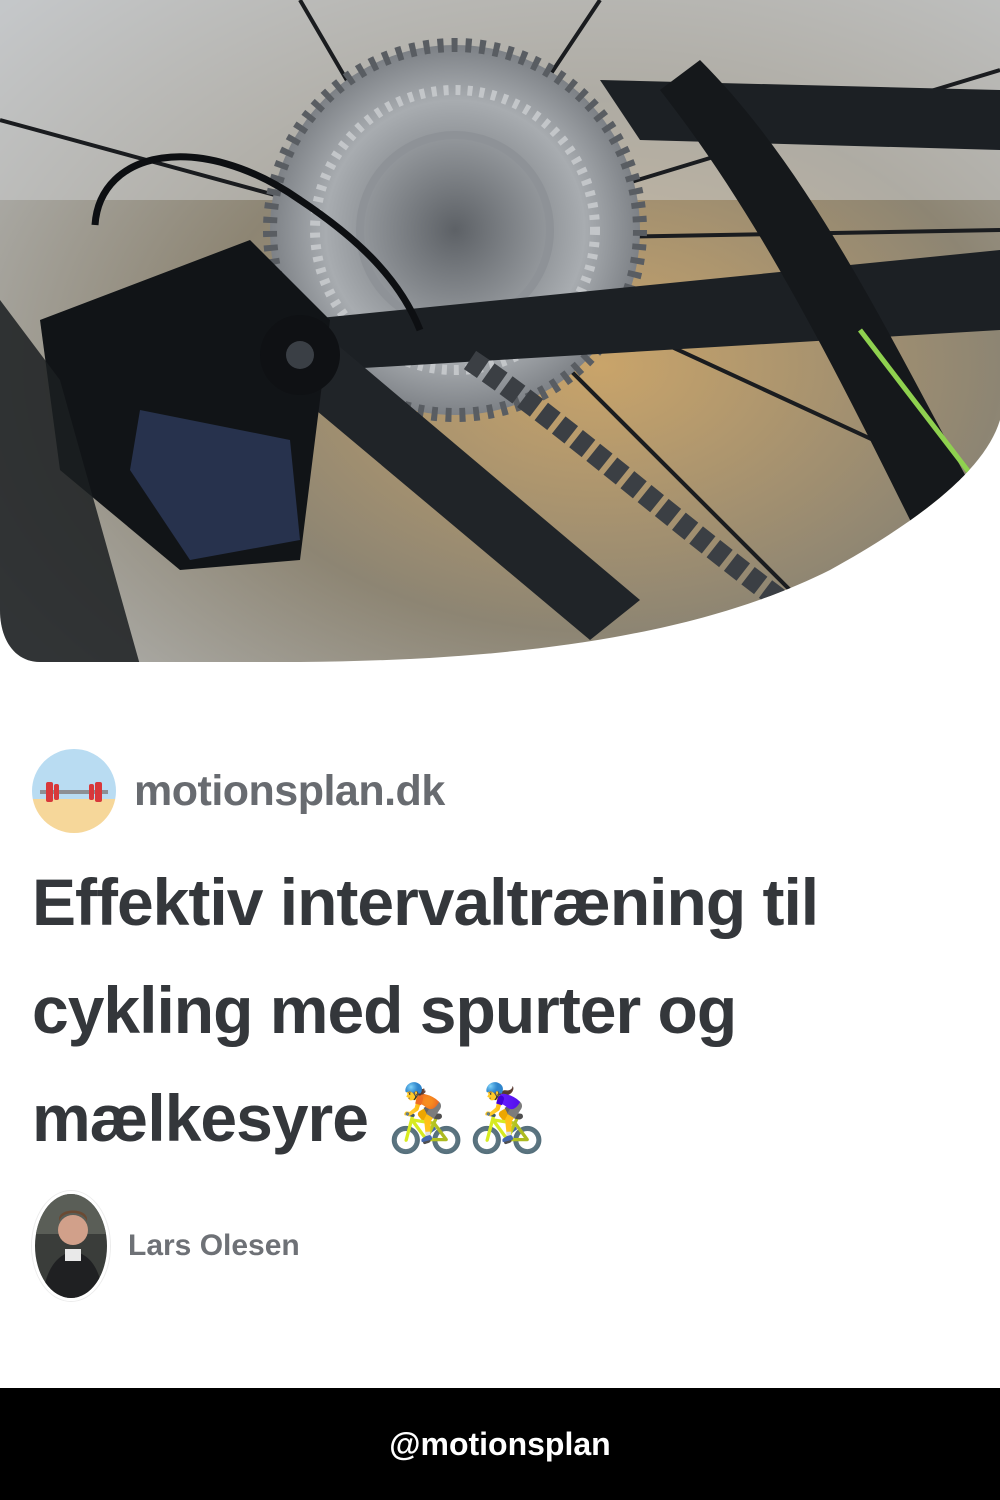  Describe the element at coordinates (289, 791) in the screenshot. I see `site-name: motionsplan.dk` at that location.